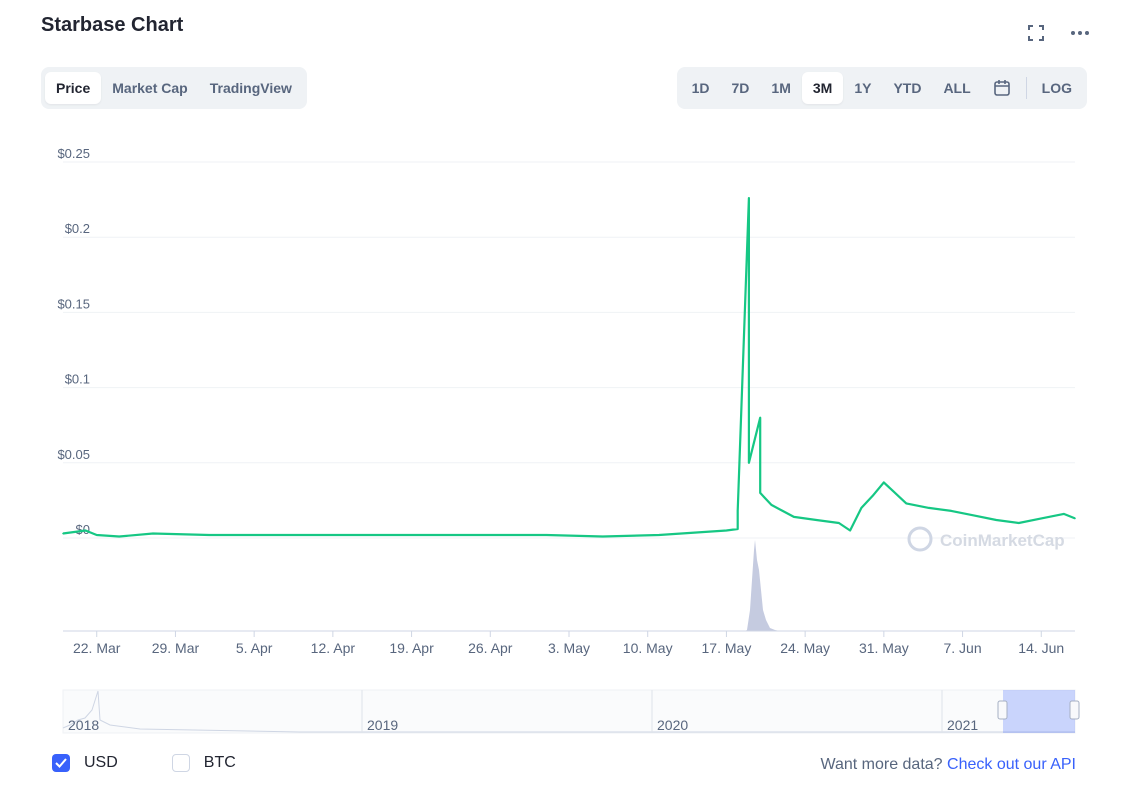 The height and width of the screenshot is (808, 1121). Describe the element at coordinates (83, 529) in the screenshot. I see `y-tick-label: $0` at that location.